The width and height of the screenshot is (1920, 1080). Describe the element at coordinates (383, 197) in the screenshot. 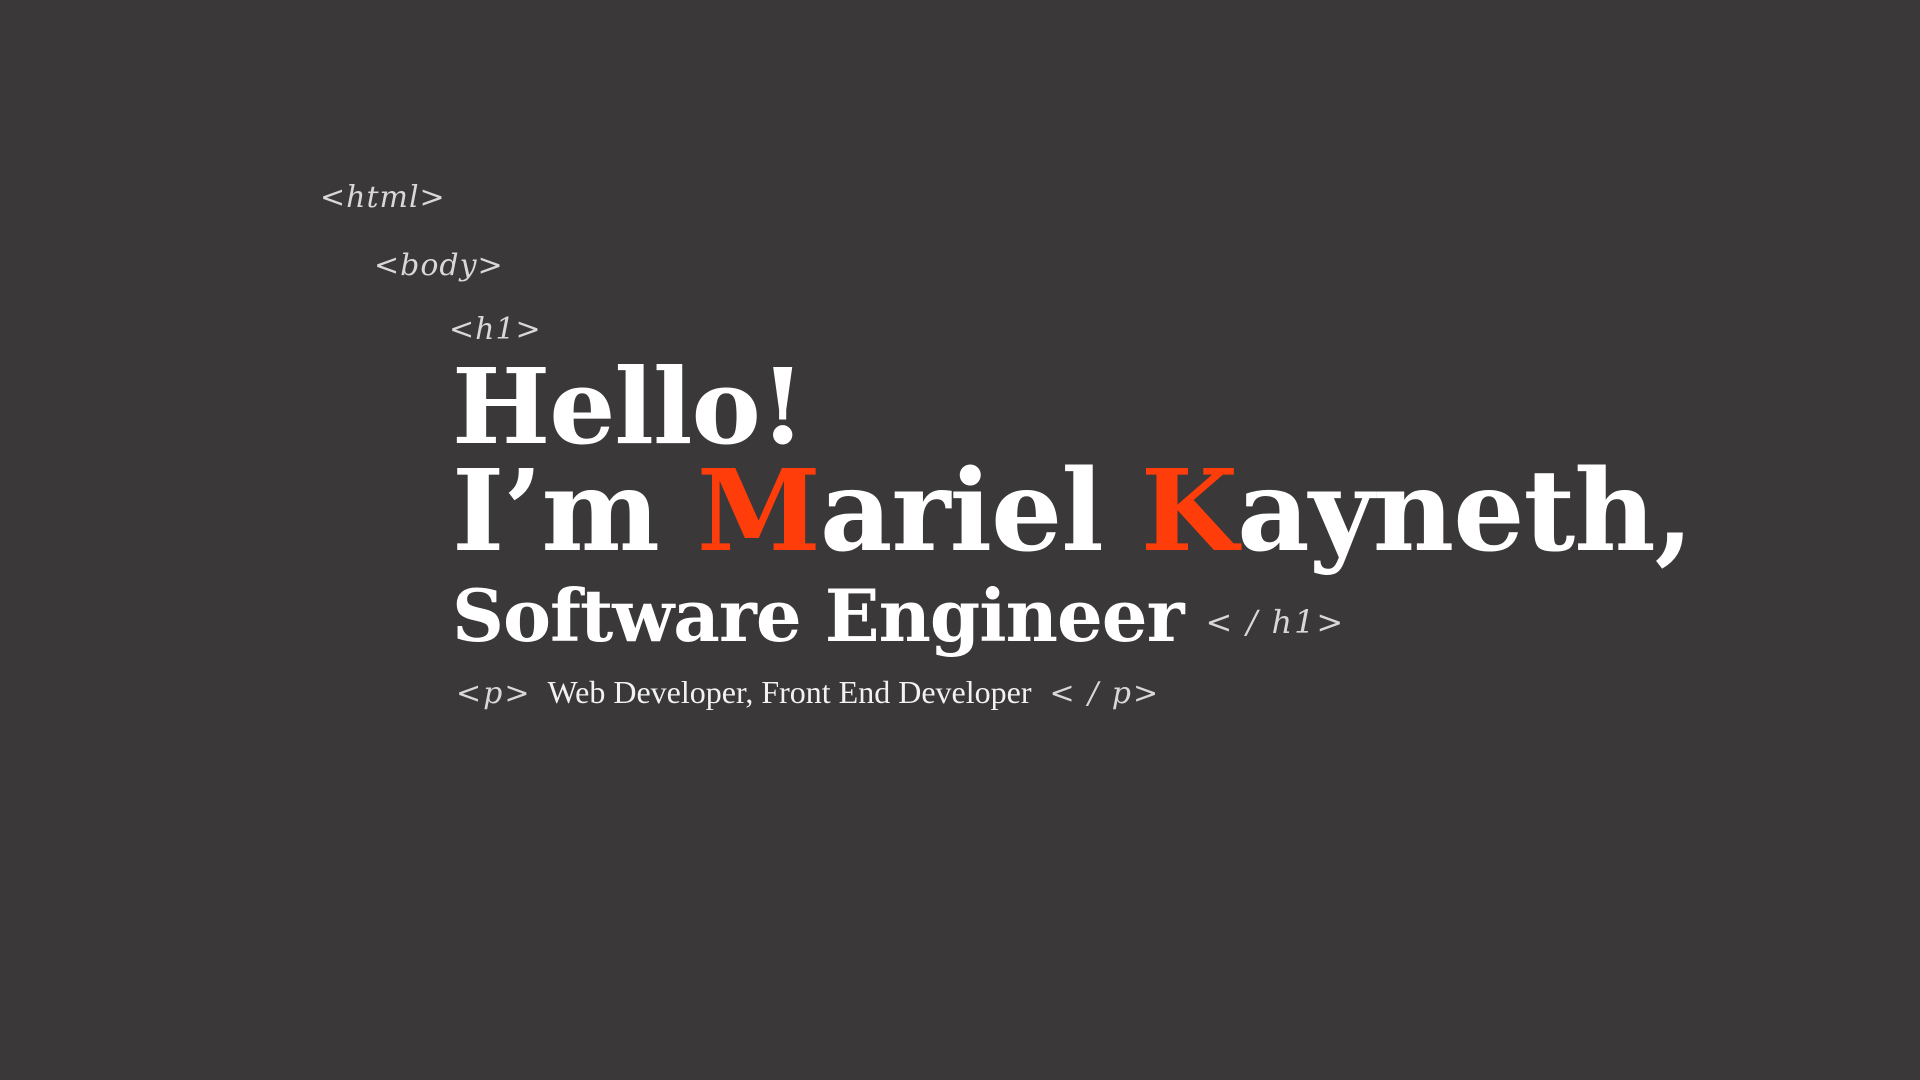

I see `html-open-tag: <html>` at that location.